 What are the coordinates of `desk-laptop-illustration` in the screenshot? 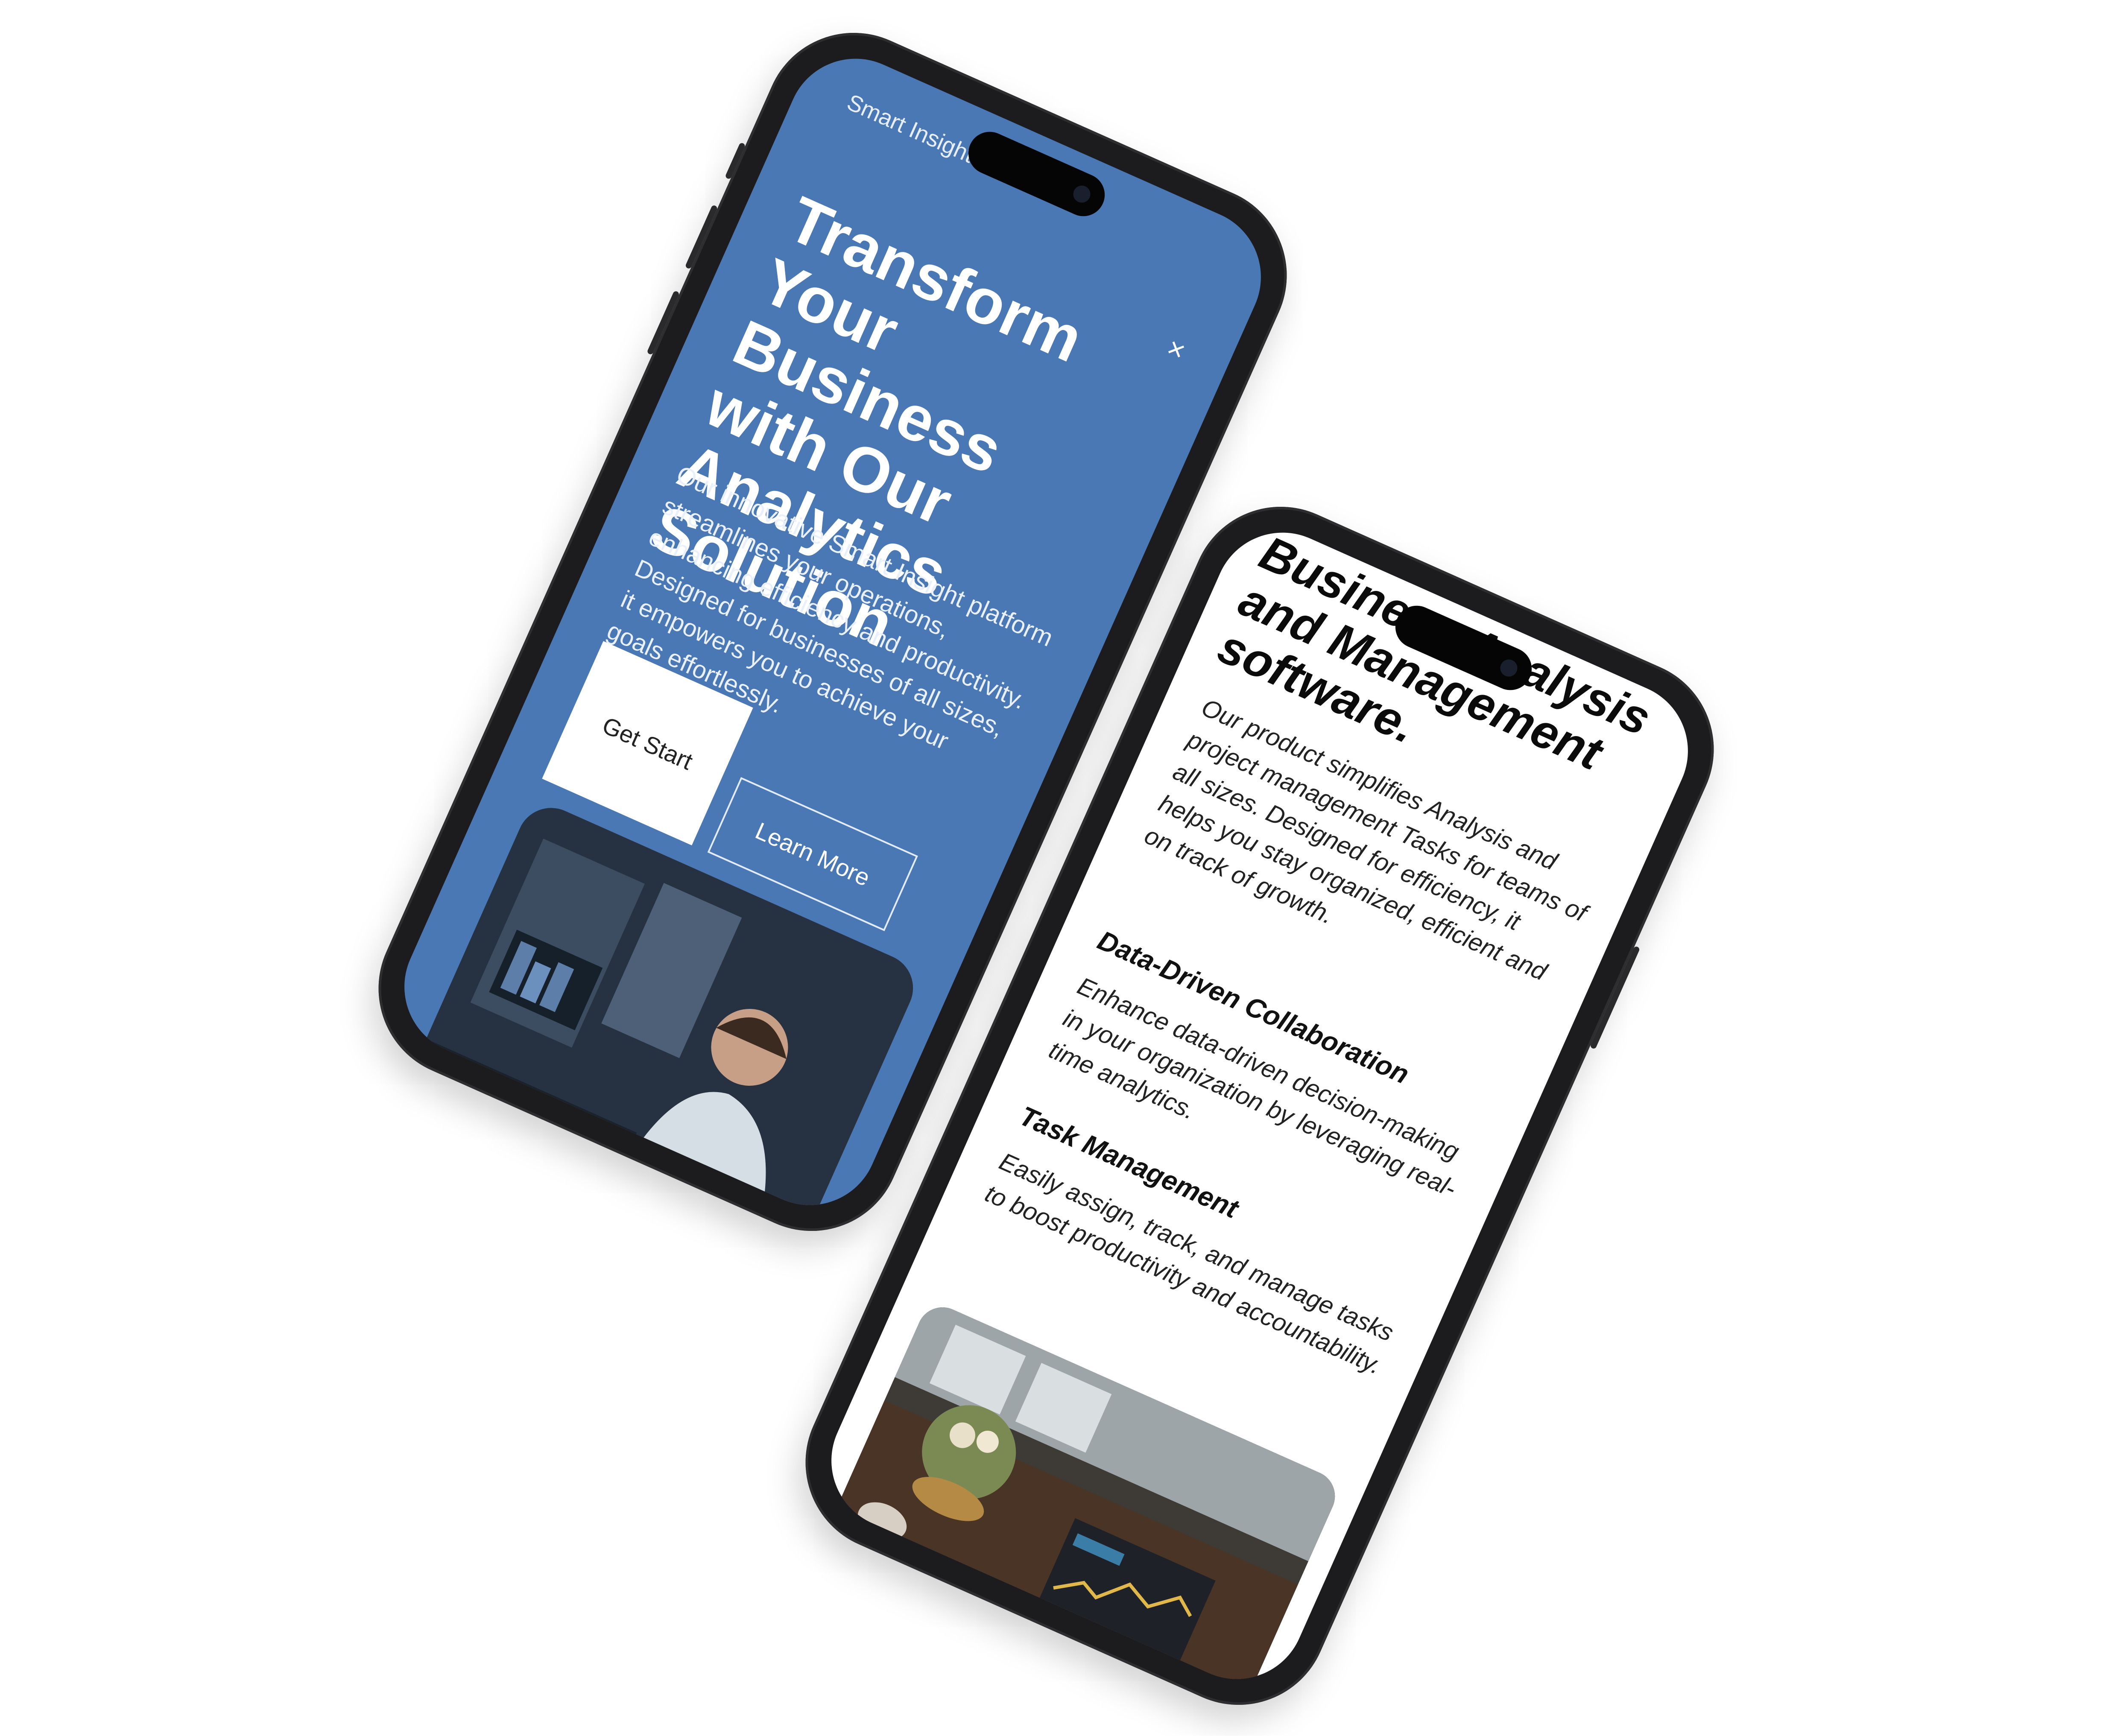 It's located at (1079, 1500).